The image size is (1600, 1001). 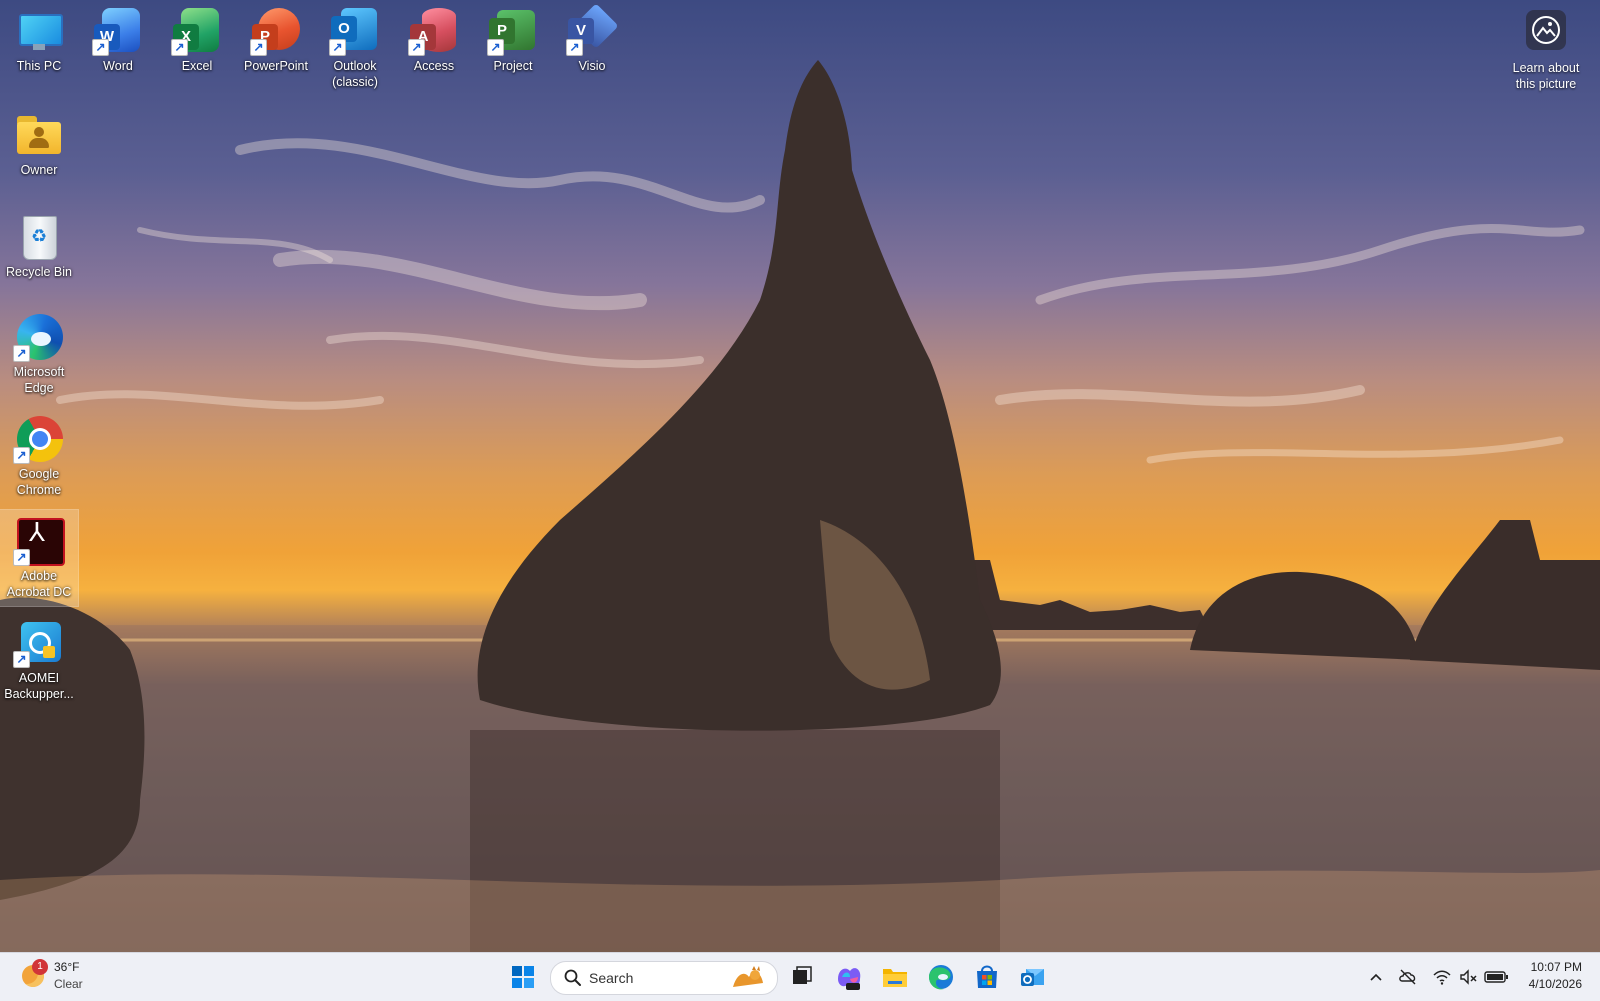 I want to click on edge-taskbar-button, so click(x=941, y=977).